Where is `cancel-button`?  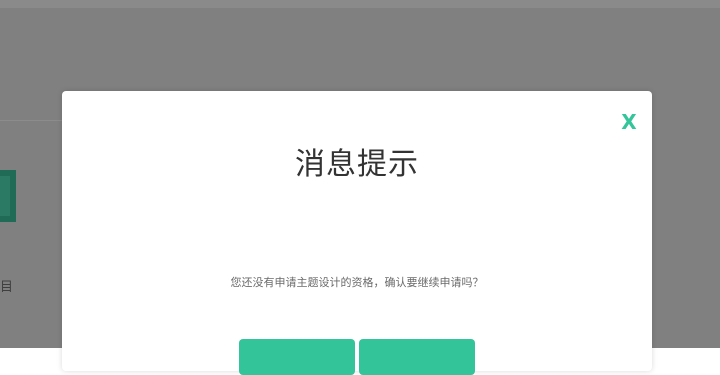 cancel-button is located at coordinates (417, 357).